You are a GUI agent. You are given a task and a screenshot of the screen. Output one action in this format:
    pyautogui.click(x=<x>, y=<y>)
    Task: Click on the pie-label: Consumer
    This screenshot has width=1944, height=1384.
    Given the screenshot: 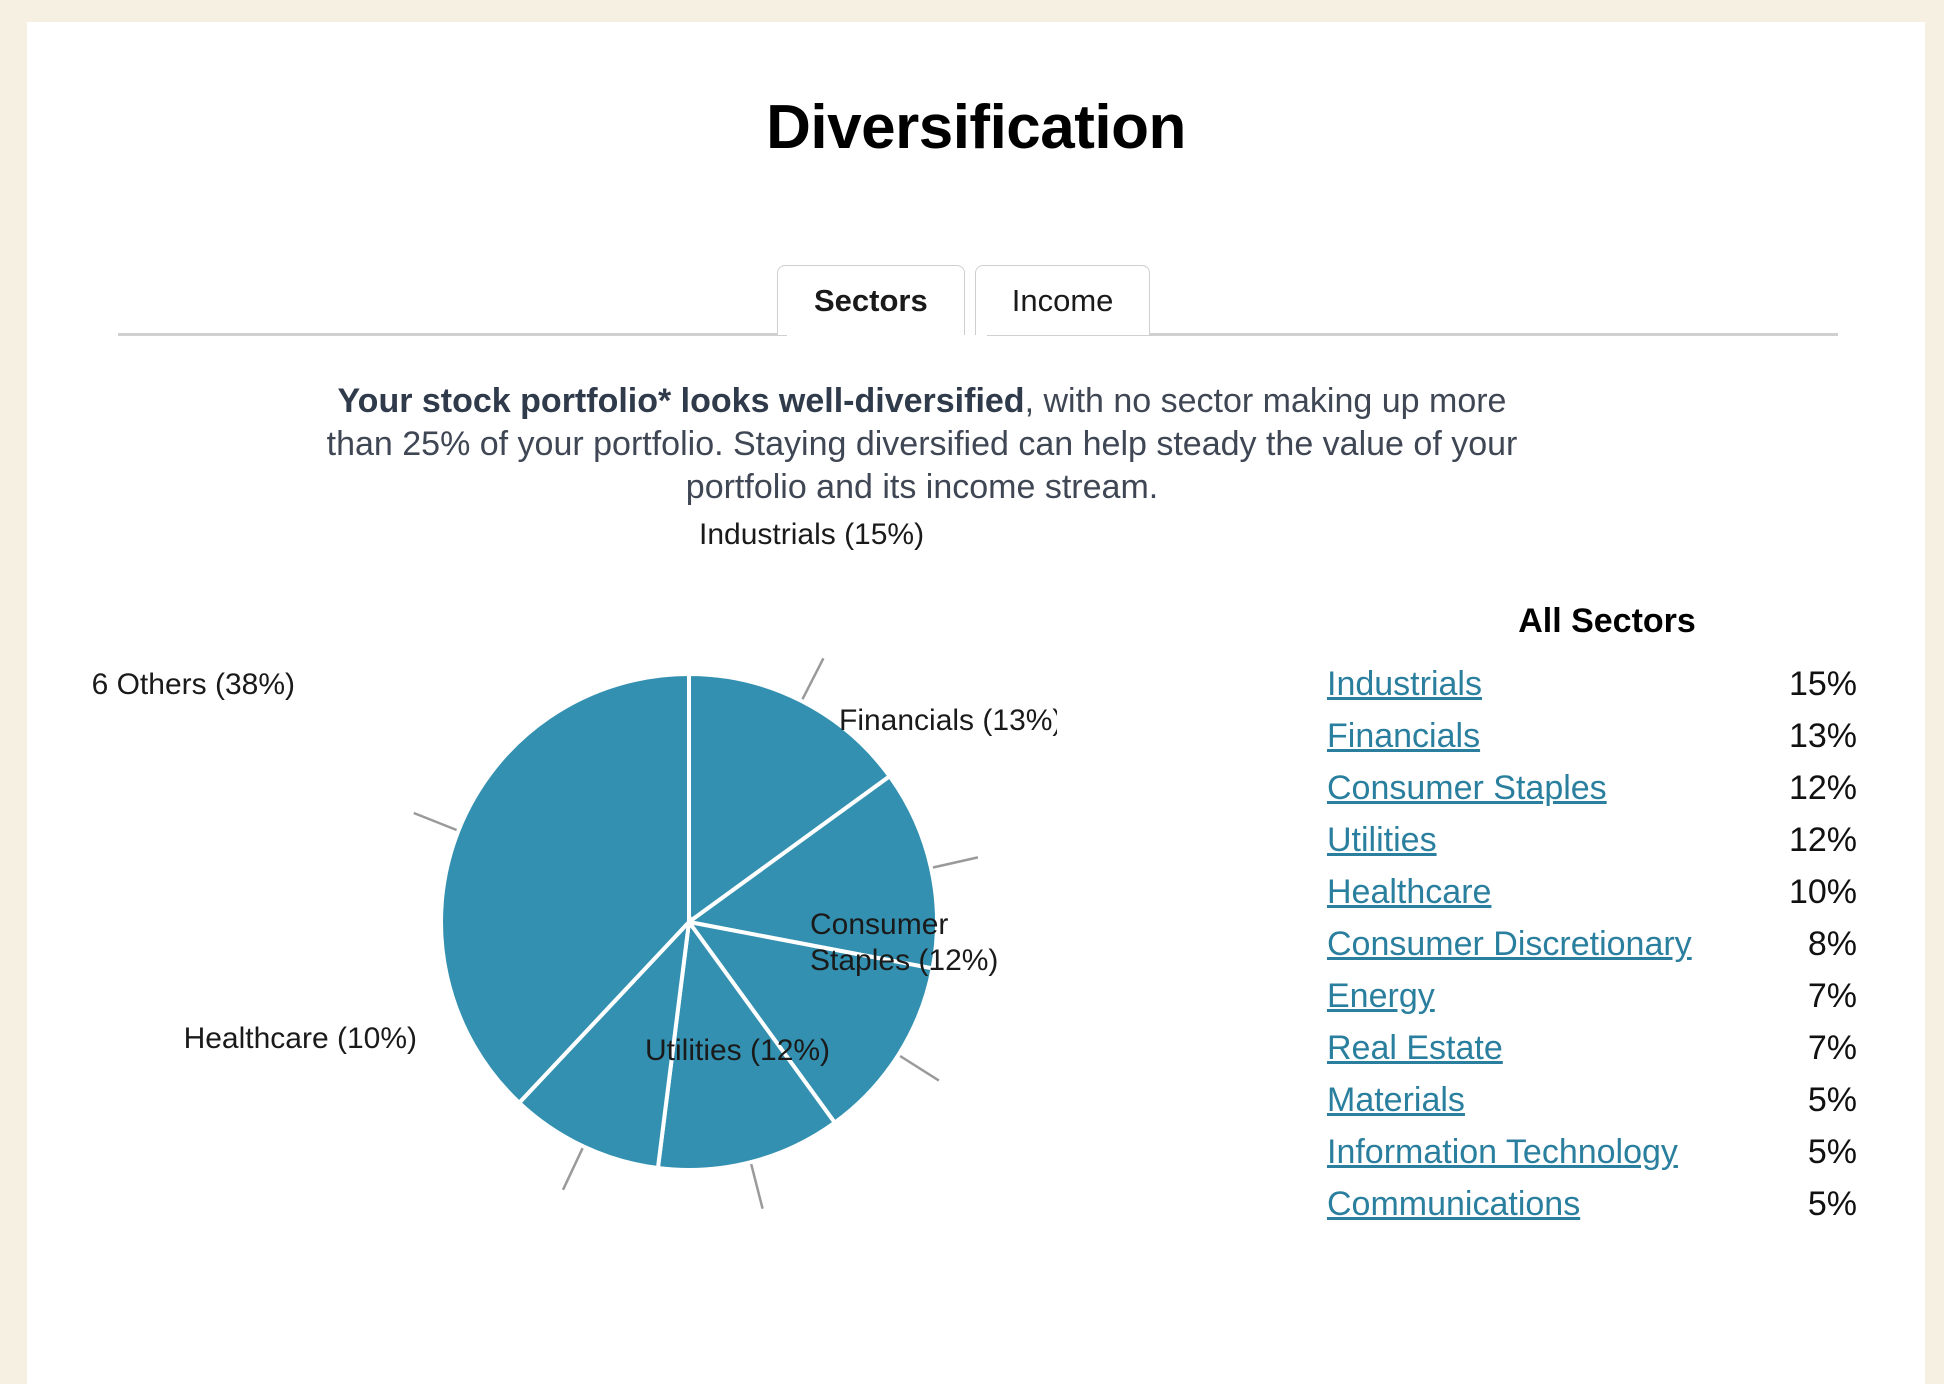 What is the action you would take?
    pyautogui.click(x=879, y=924)
    